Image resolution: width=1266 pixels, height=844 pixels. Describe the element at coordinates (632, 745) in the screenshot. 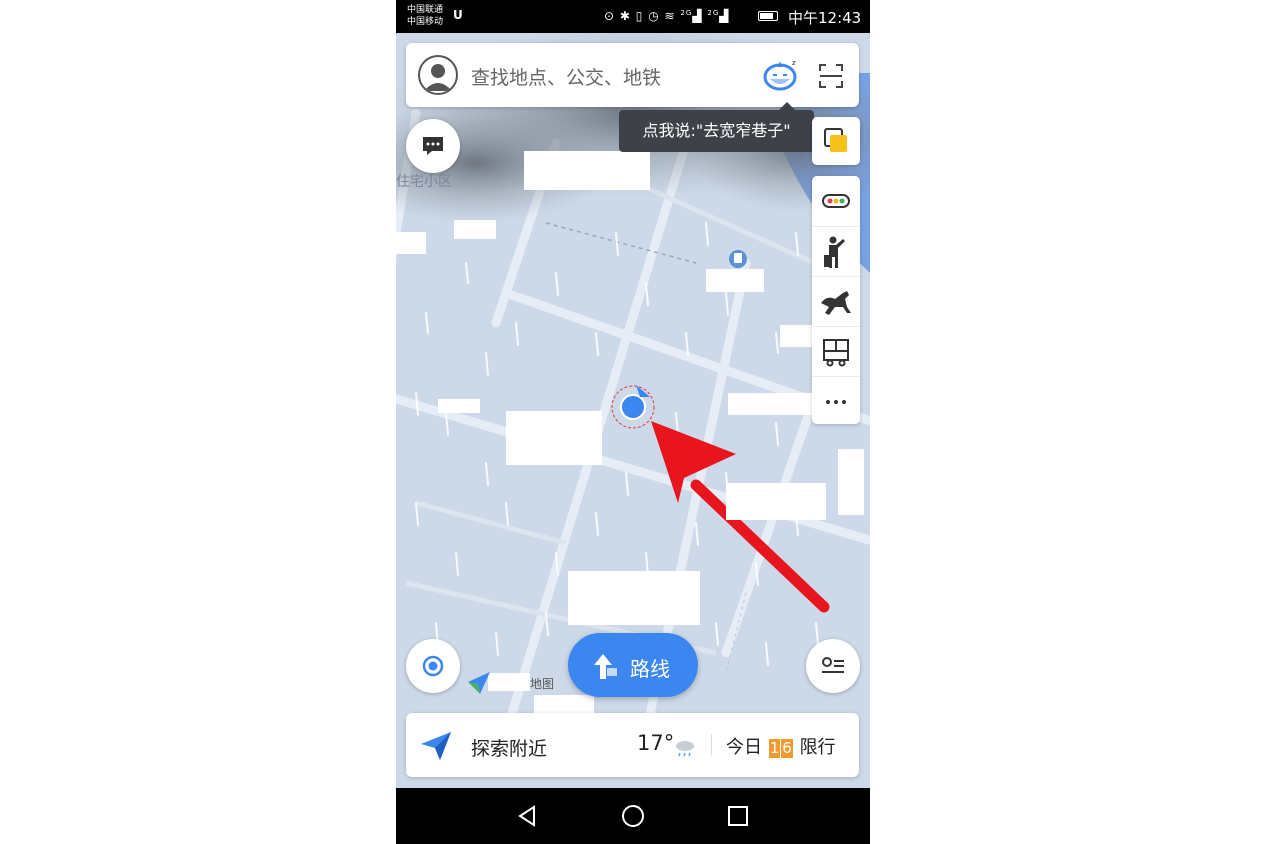

I see `explore-card: 探索附近 17° 今日 16 限行` at that location.